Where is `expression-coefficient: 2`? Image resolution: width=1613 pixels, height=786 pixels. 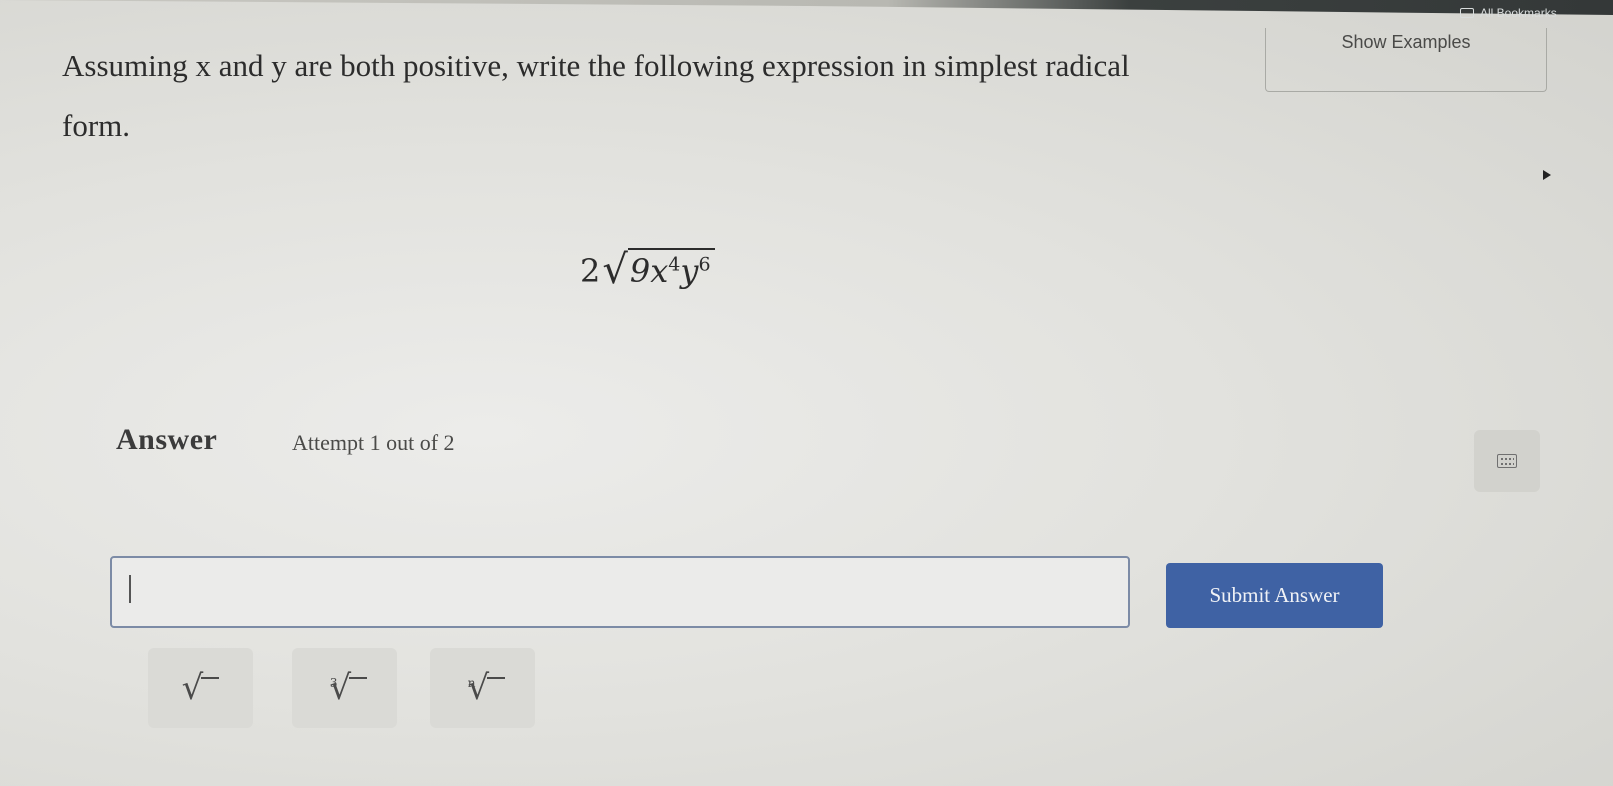 expression-coefficient: 2 is located at coordinates (590, 271).